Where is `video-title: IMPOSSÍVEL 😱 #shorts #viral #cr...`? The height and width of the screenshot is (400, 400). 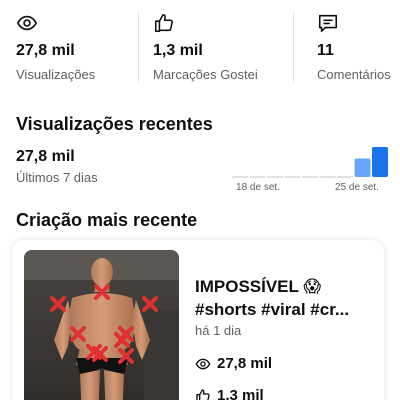
video-title: IMPOSSÍVEL 😱 #shorts #viral #cr... is located at coordinates (285, 298).